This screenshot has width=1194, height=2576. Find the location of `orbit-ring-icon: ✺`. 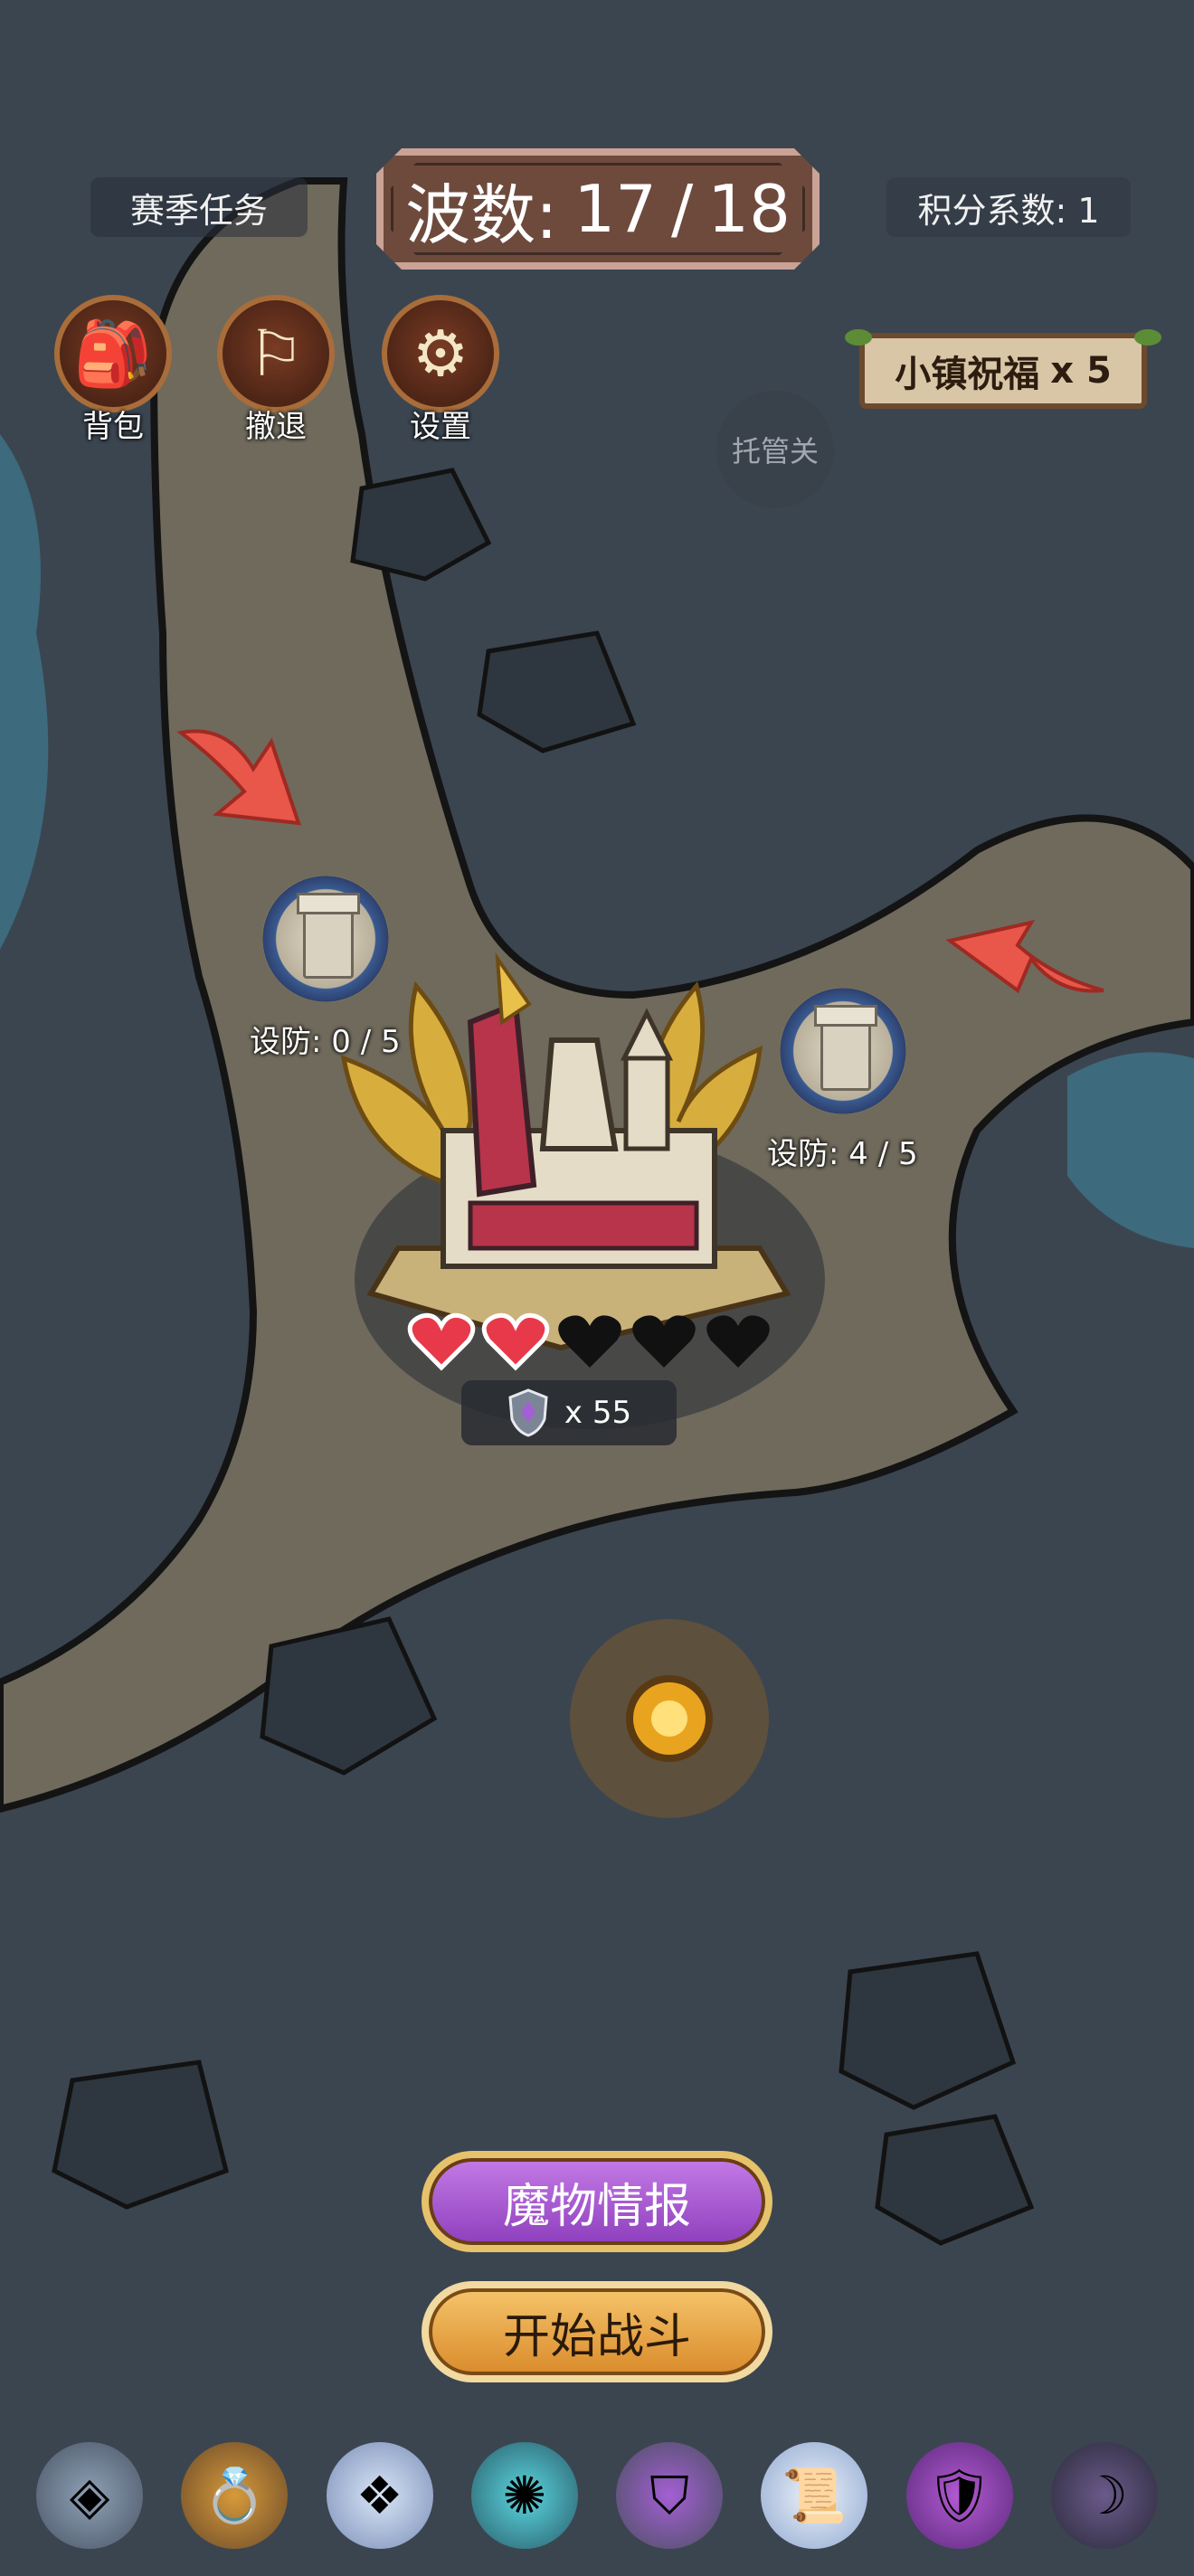

orbit-ring-icon: ✺ is located at coordinates (524, 2495).